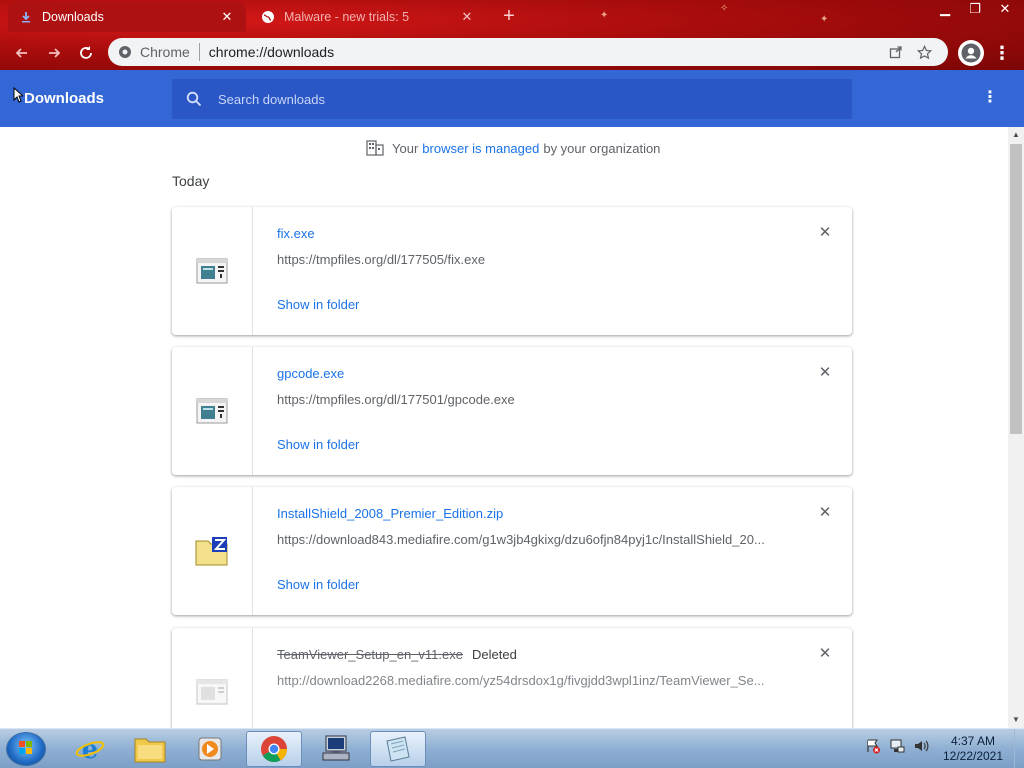 The image size is (1024, 768). Describe the element at coordinates (271, 99) in the screenshot. I see `search-placeholder: Search downloads` at that location.